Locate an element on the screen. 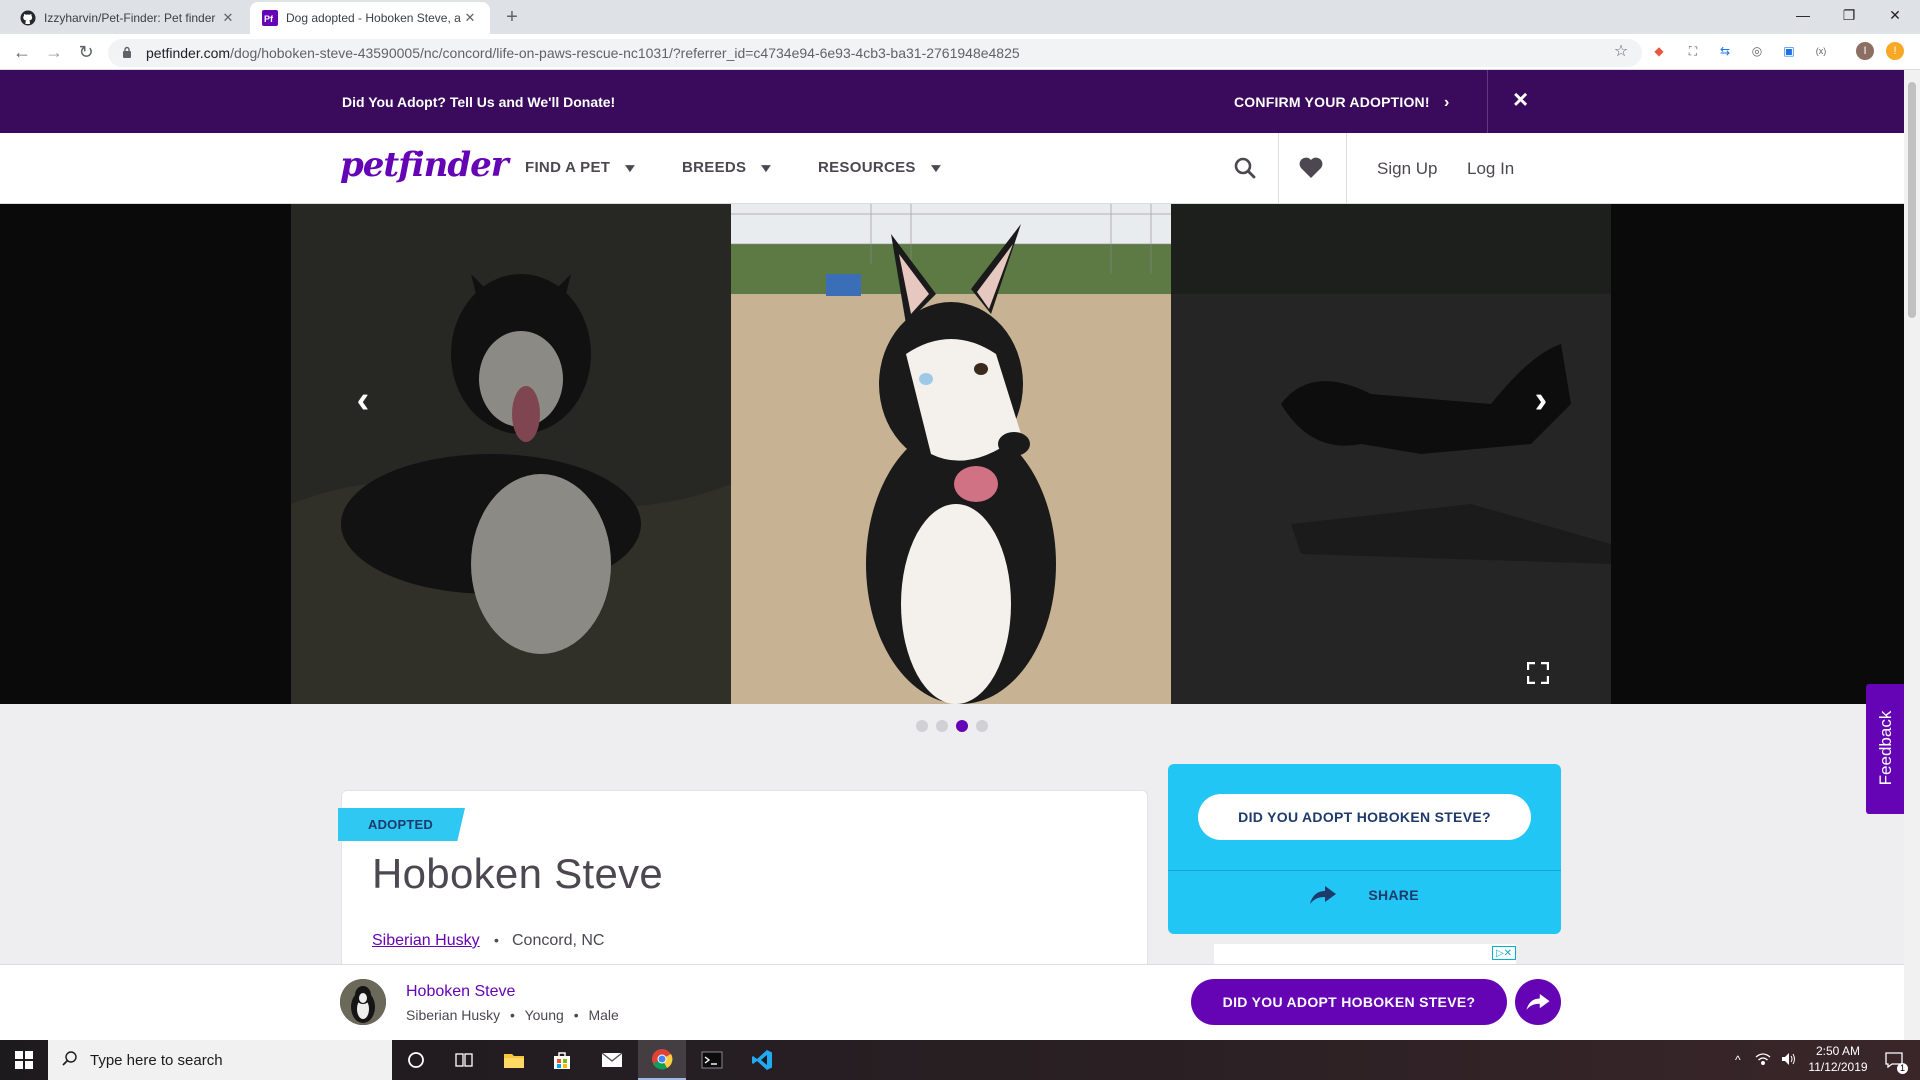 The height and width of the screenshot is (1080, 1920). fullscreen-icon is located at coordinates (1538, 673).